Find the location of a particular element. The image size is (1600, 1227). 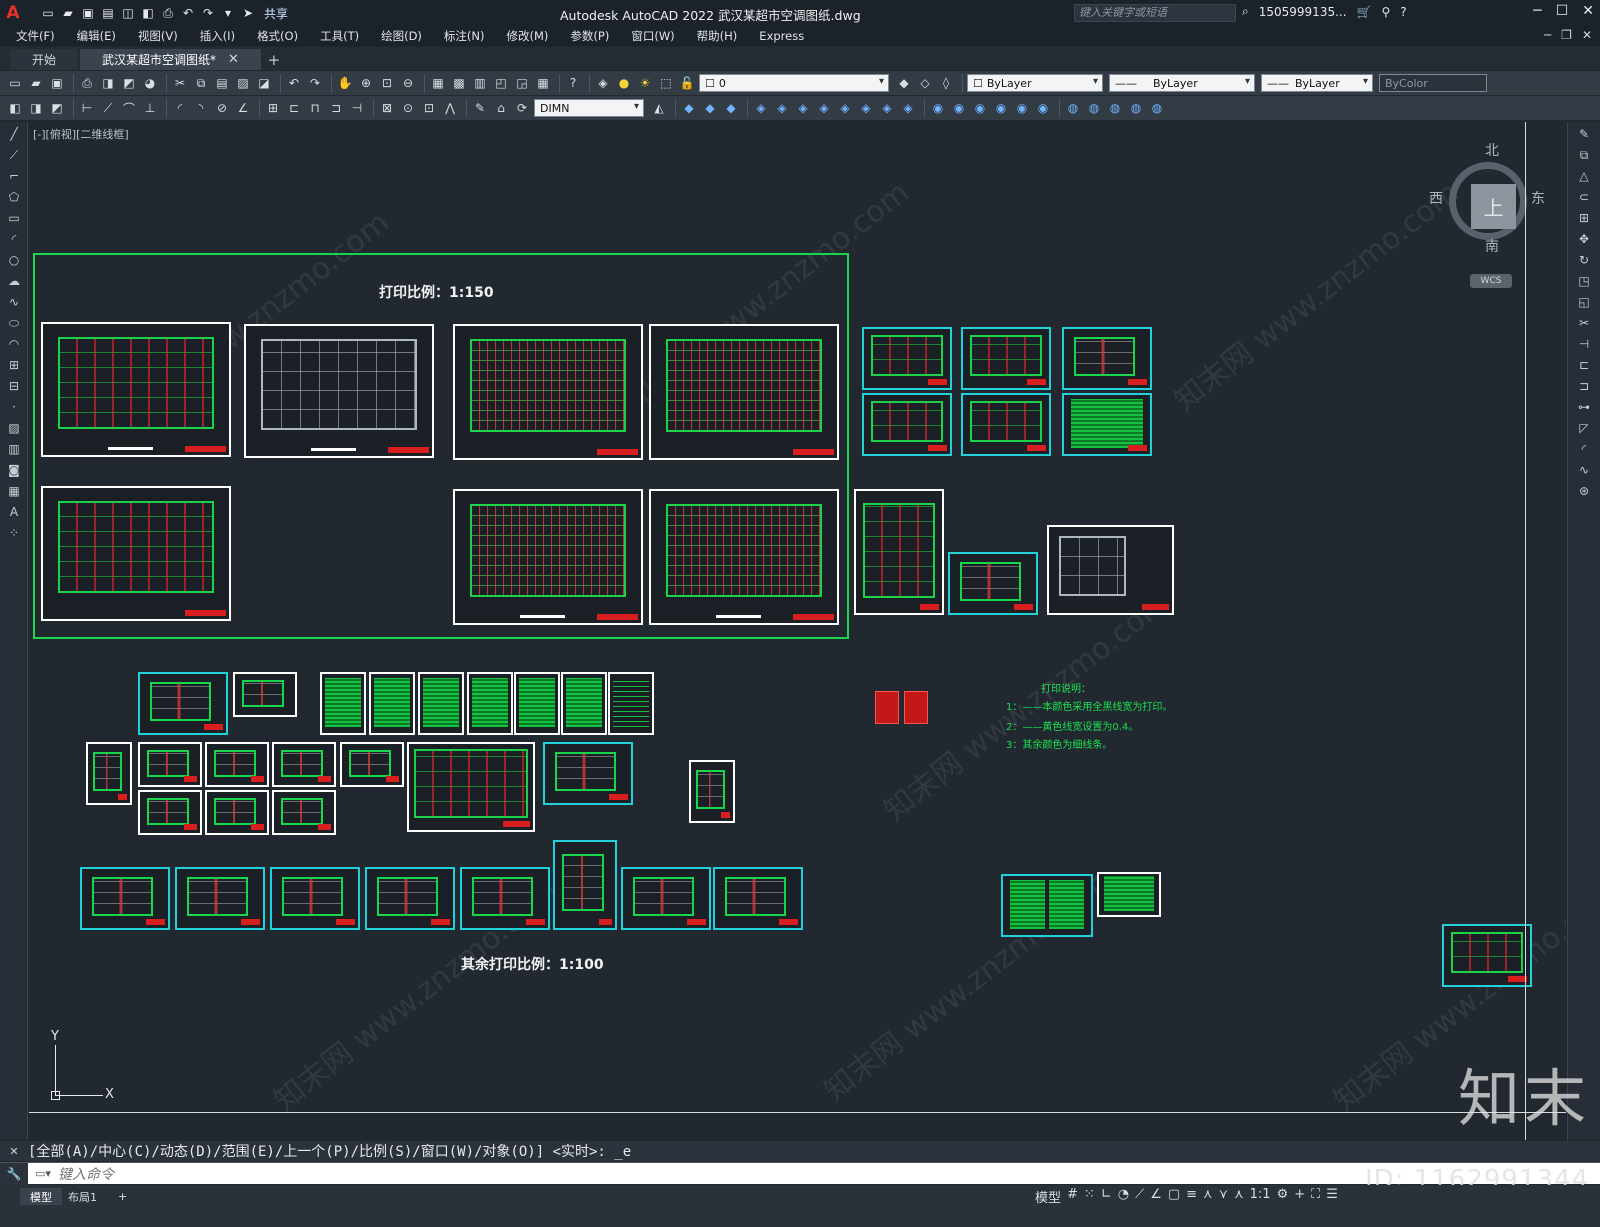

angular-dim-icon: ∠ is located at coordinates (243, 108).